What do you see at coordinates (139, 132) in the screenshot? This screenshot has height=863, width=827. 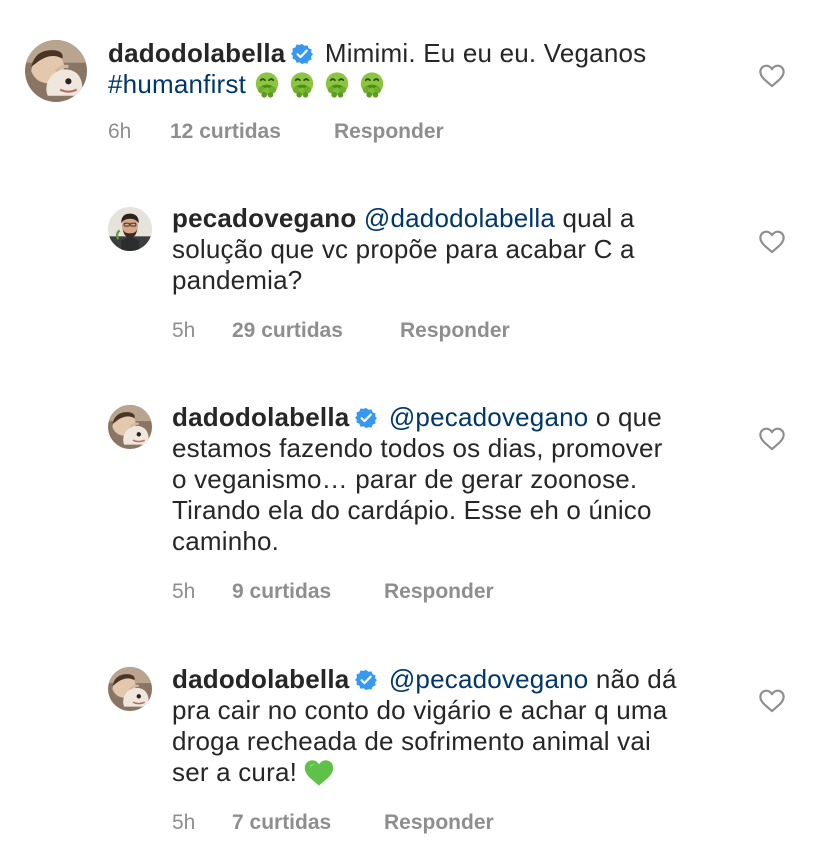 I see `timestamp: 6h` at bounding box center [139, 132].